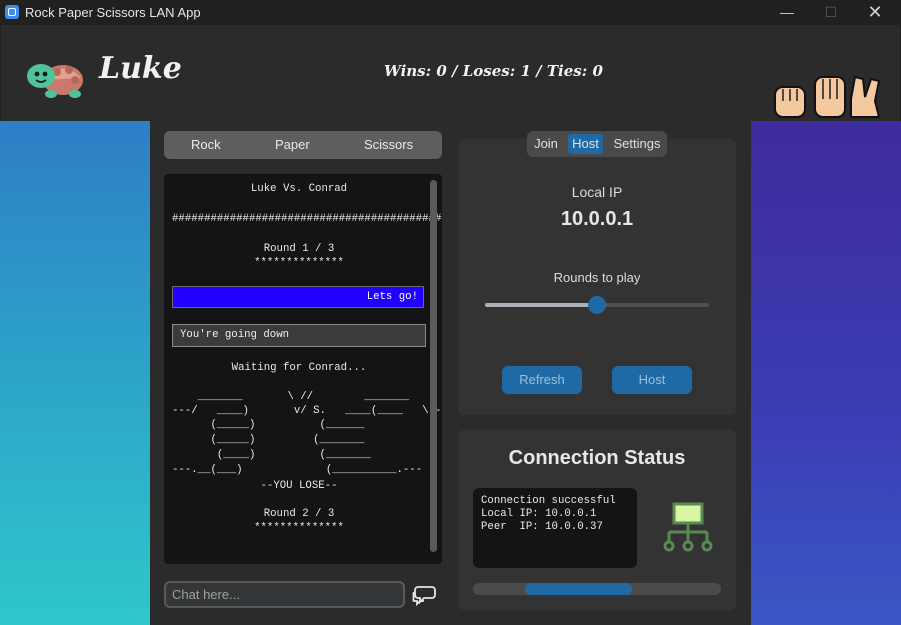 Image resolution: width=901 pixels, height=625 pixels. Describe the element at coordinates (268, 425) in the screenshot. I see `ascii-line: (_____) (______` at that location.